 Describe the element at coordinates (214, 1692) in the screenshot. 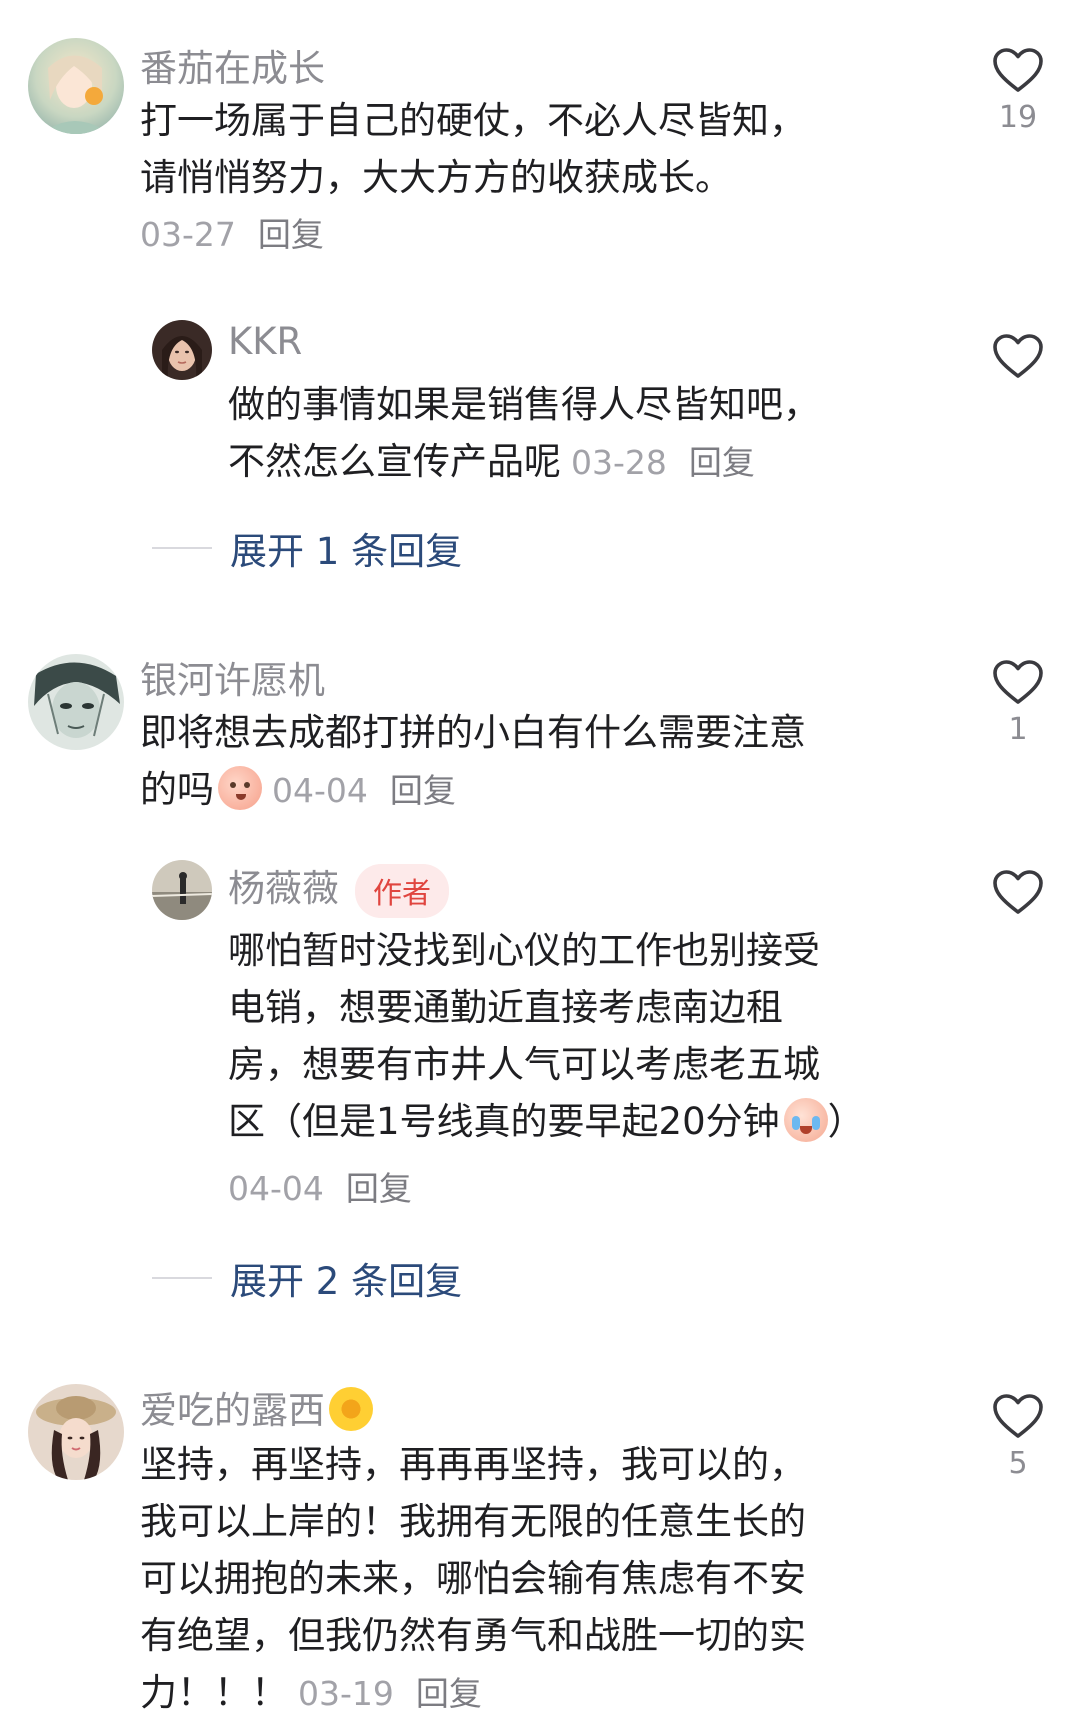

I see `comment-text-line: 力！！！` at that location.